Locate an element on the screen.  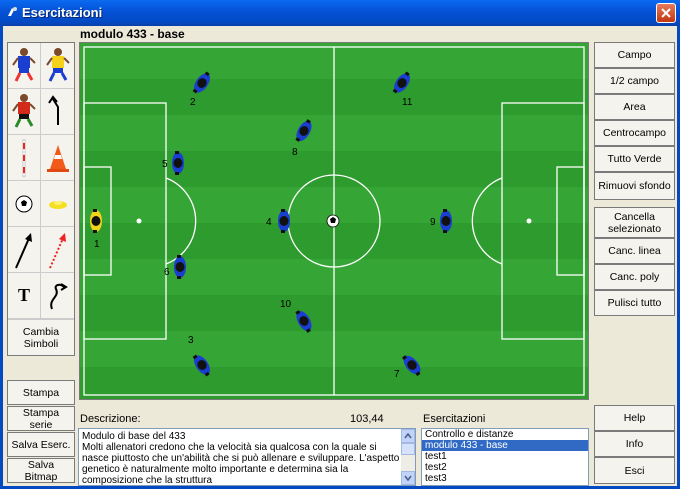
area-button: Area is located at coordinates (634, 107).